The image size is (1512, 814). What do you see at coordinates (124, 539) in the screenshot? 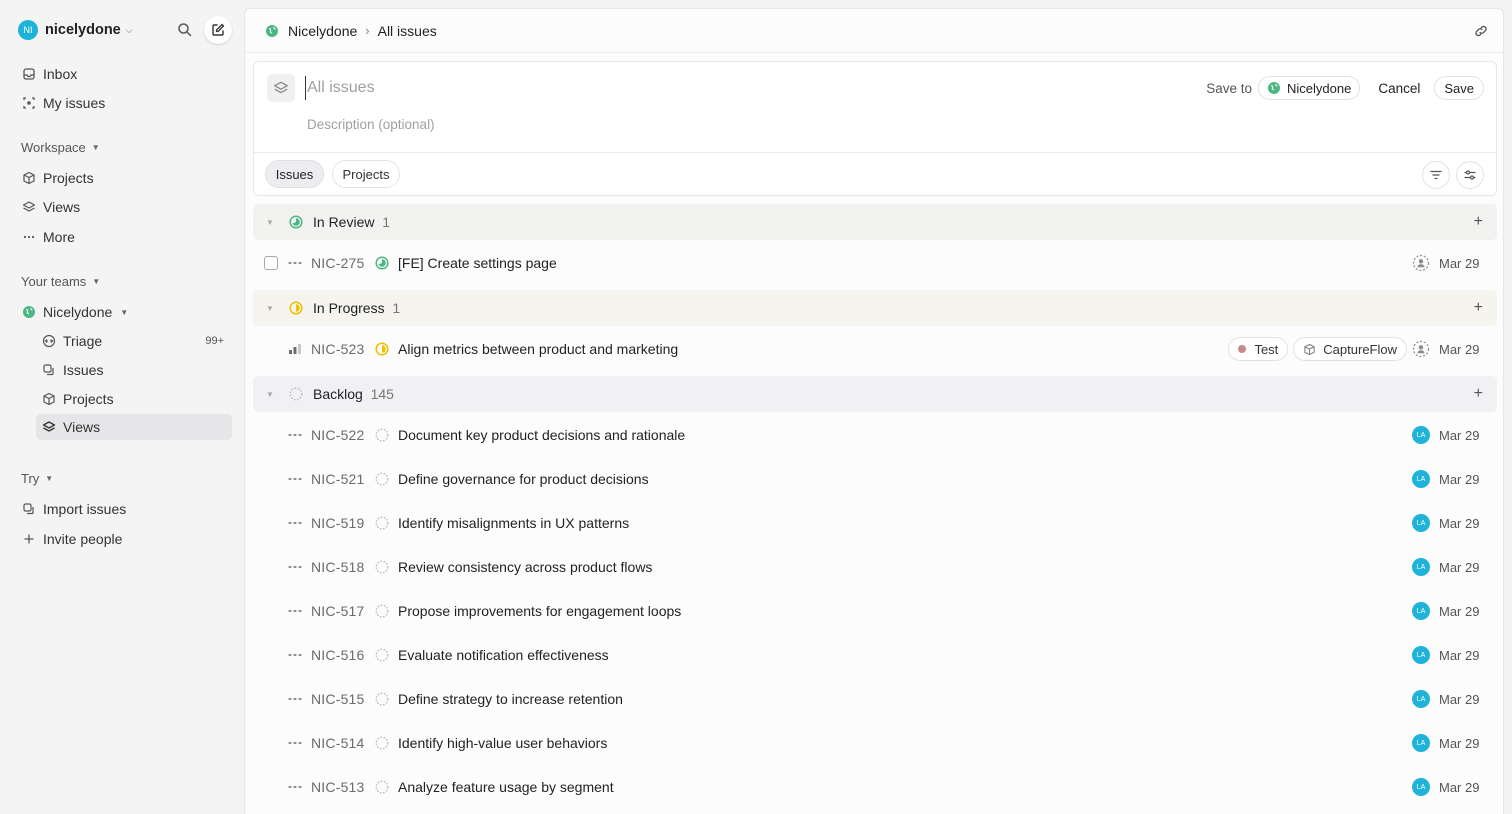
I see `sidebar-item-invite-people: Invite people` at bounding box center [124, 539].